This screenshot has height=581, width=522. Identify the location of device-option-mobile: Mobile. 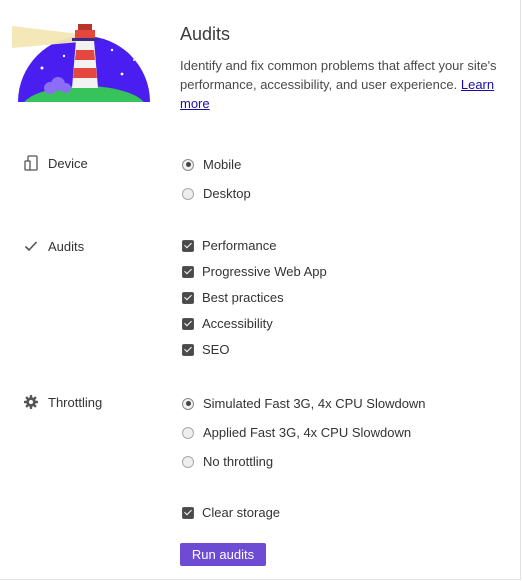
(211, 164).